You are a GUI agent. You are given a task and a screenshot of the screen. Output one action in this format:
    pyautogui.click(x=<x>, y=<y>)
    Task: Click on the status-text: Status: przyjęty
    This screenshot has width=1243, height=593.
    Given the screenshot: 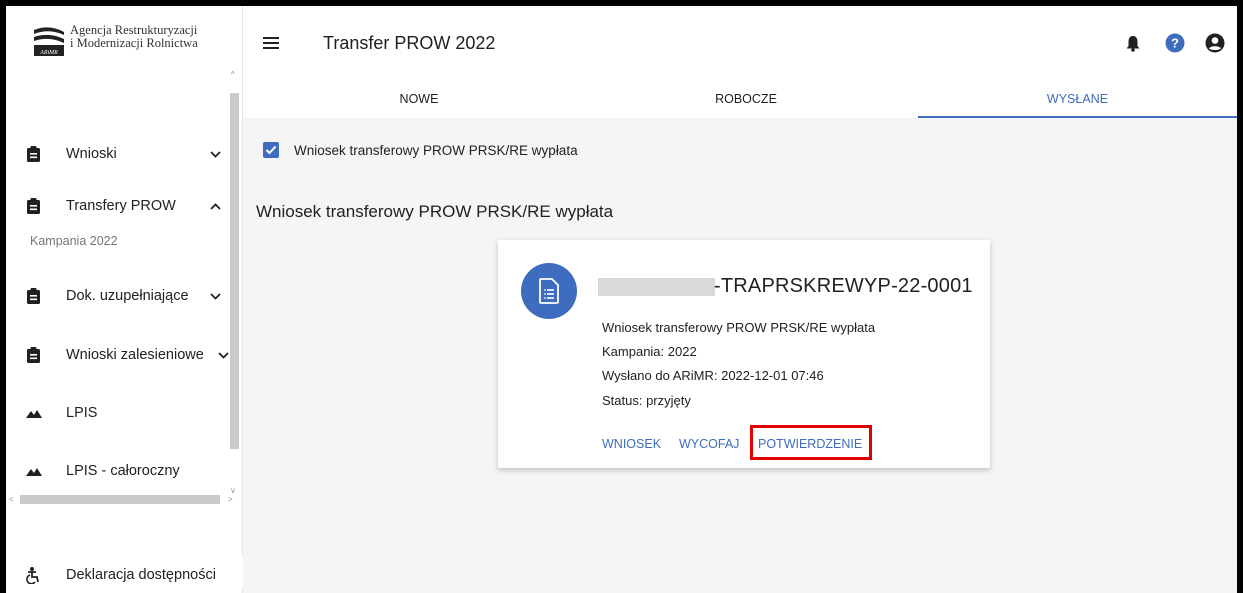 What is the action you would take?
    pyautogui.click(x=646, y=400)
    